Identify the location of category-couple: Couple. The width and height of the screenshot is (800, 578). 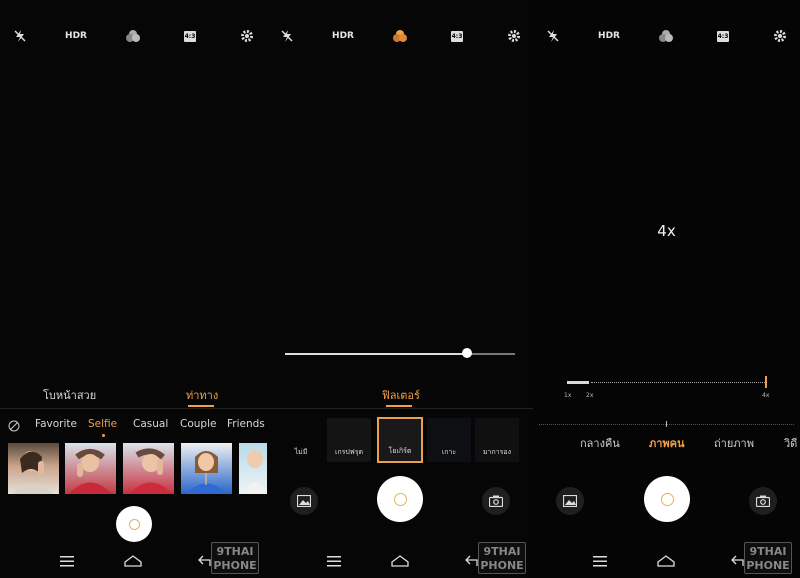
(198, 424).